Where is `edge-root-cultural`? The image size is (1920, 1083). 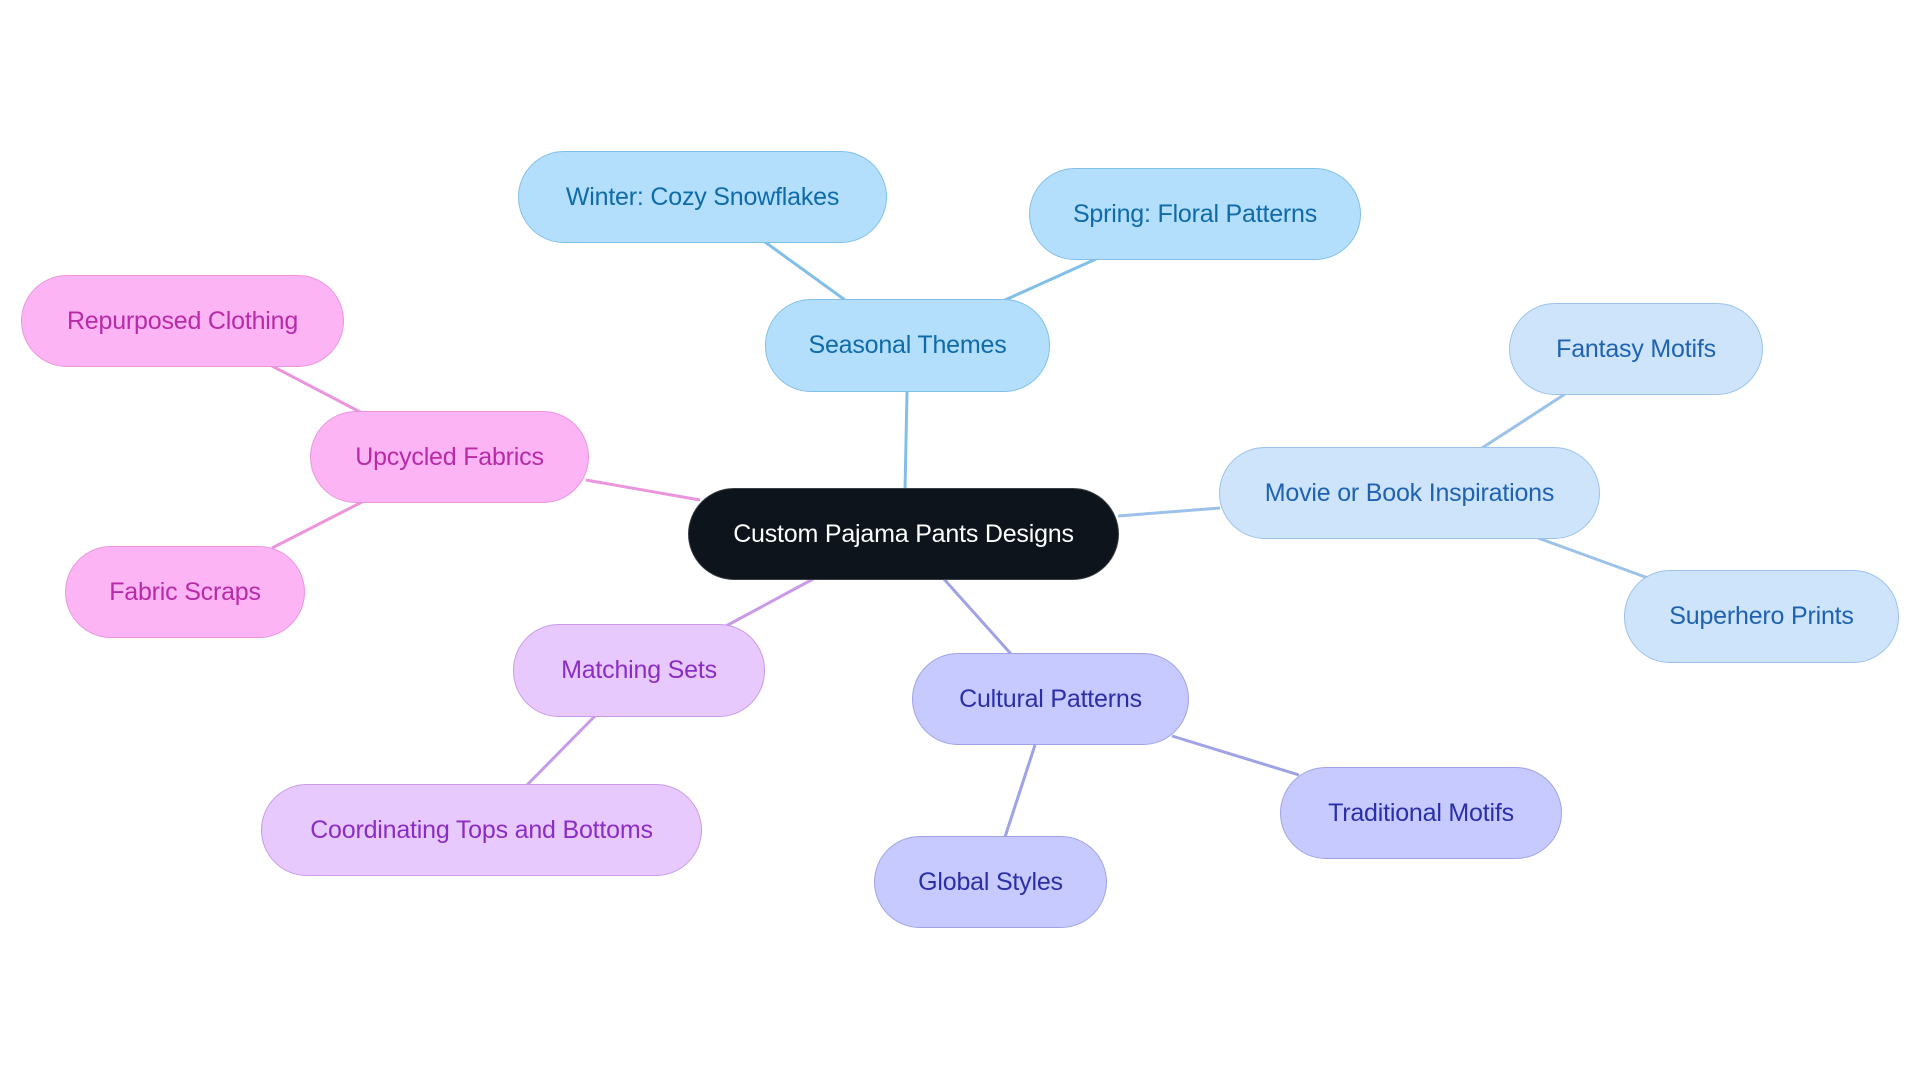
edge-root-cultural is located at coordinates (977, 616).